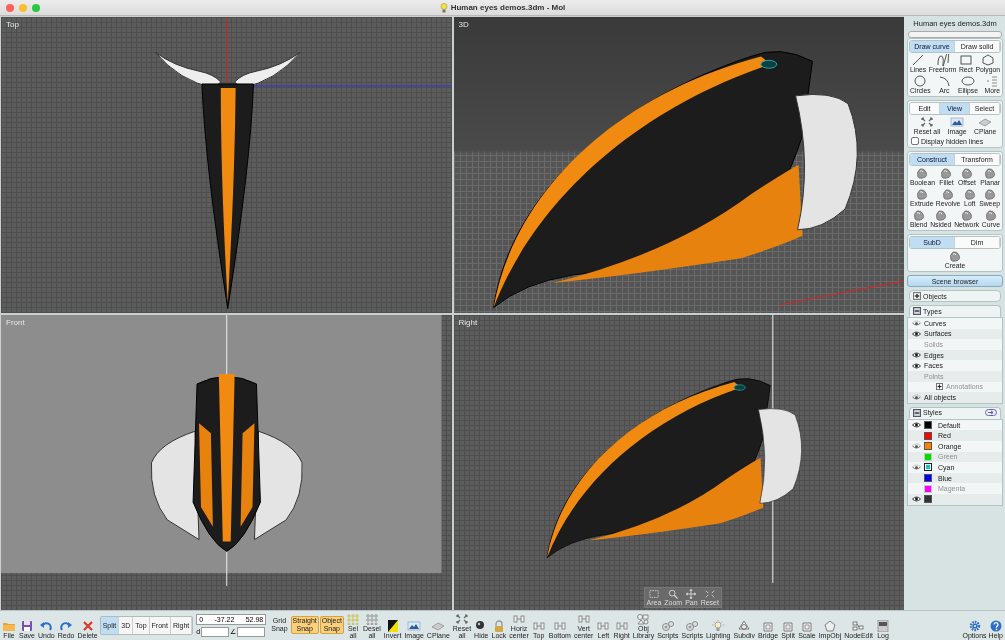  What do you see at coordinates (920, 81) in the screenshot?
I see `circle-icon` at bounding box center [920, 81].